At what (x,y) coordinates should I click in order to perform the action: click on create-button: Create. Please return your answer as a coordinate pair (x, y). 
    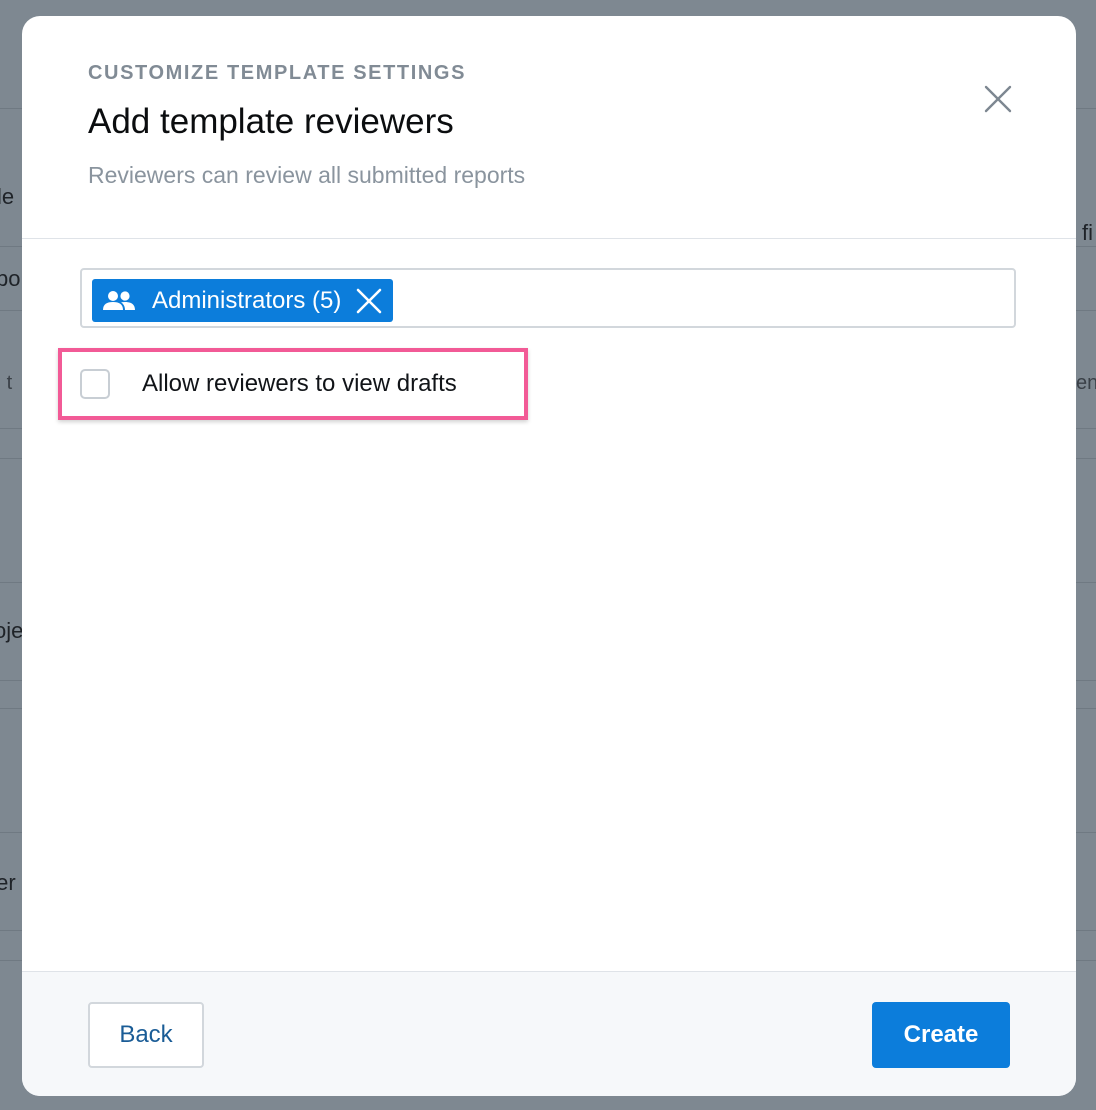
    Looking at the image, I should click on (941, 1035).